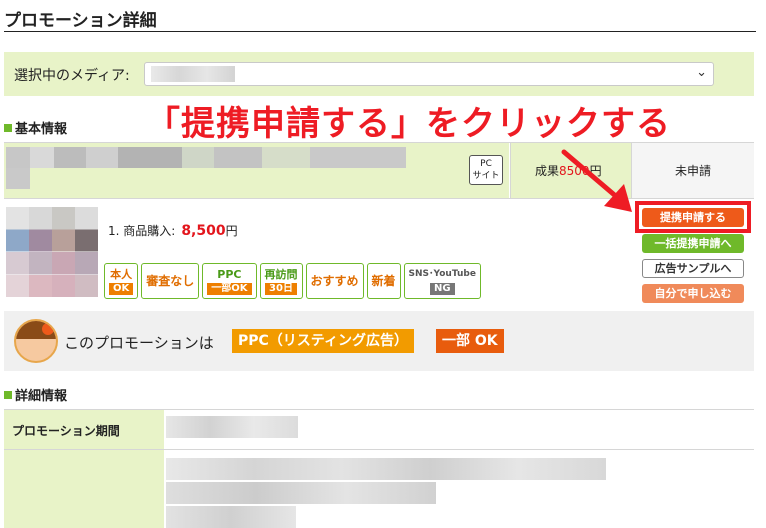 This screenshot has width=766, height=528. Describe the element at coordinates (84, 429) in the screenshot. I see `period-label: プロモーション期間` at that location.